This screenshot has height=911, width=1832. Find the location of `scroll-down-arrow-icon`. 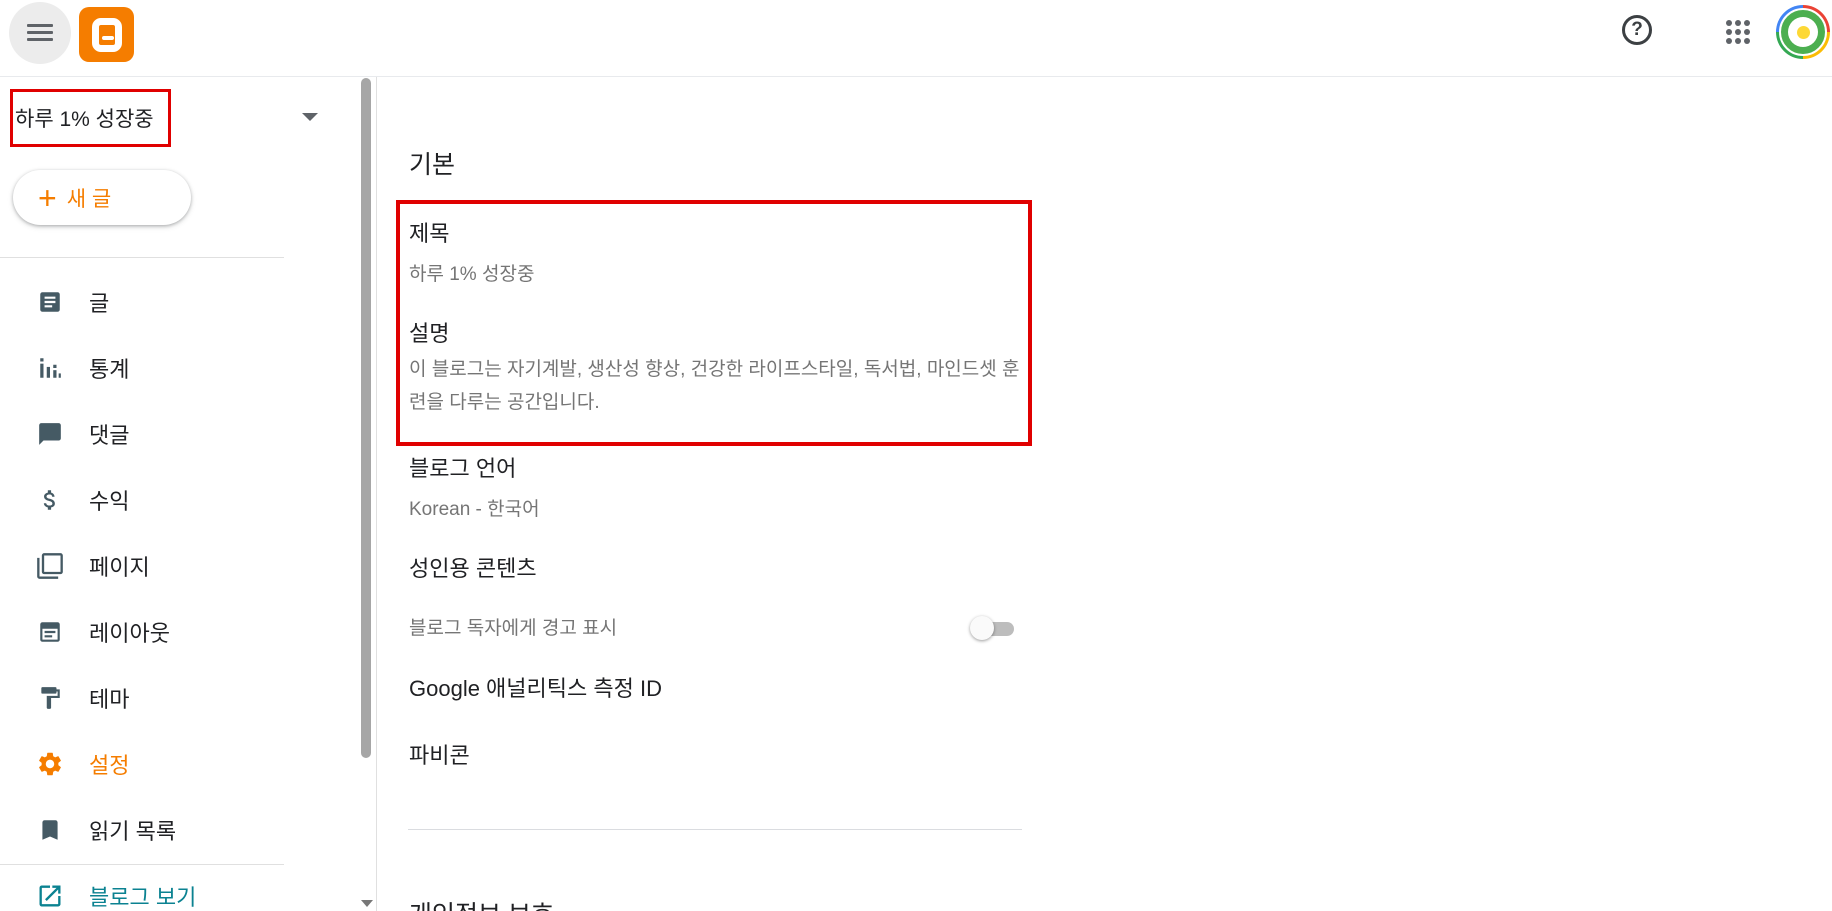

scroll-down-arrow-icon is located at coordinates (367, 903).